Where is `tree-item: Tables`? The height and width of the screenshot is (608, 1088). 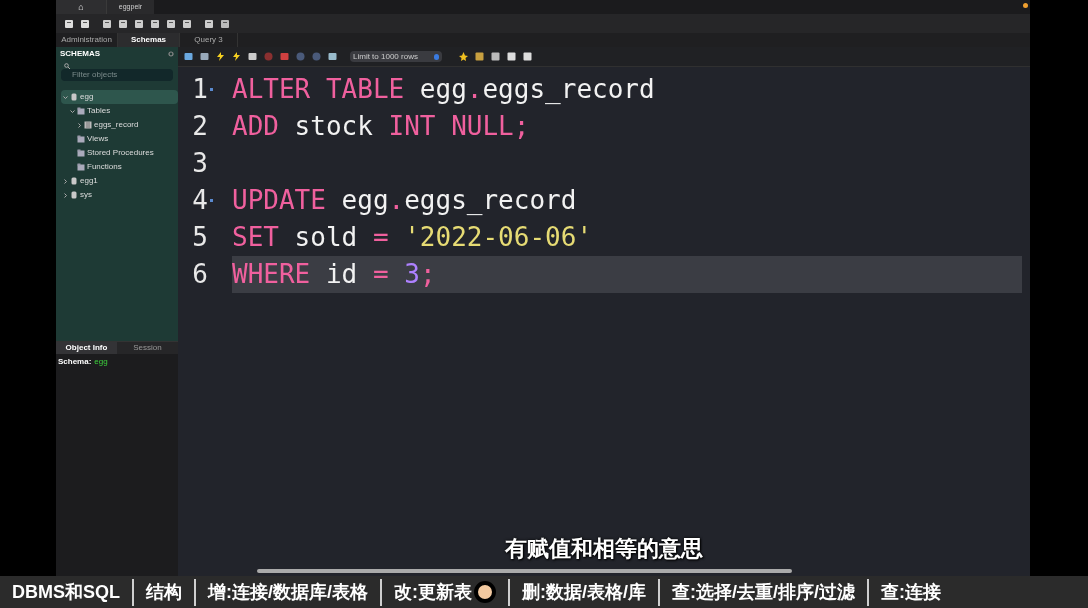 tree-item: Tables is located at coordinates (99, 111).